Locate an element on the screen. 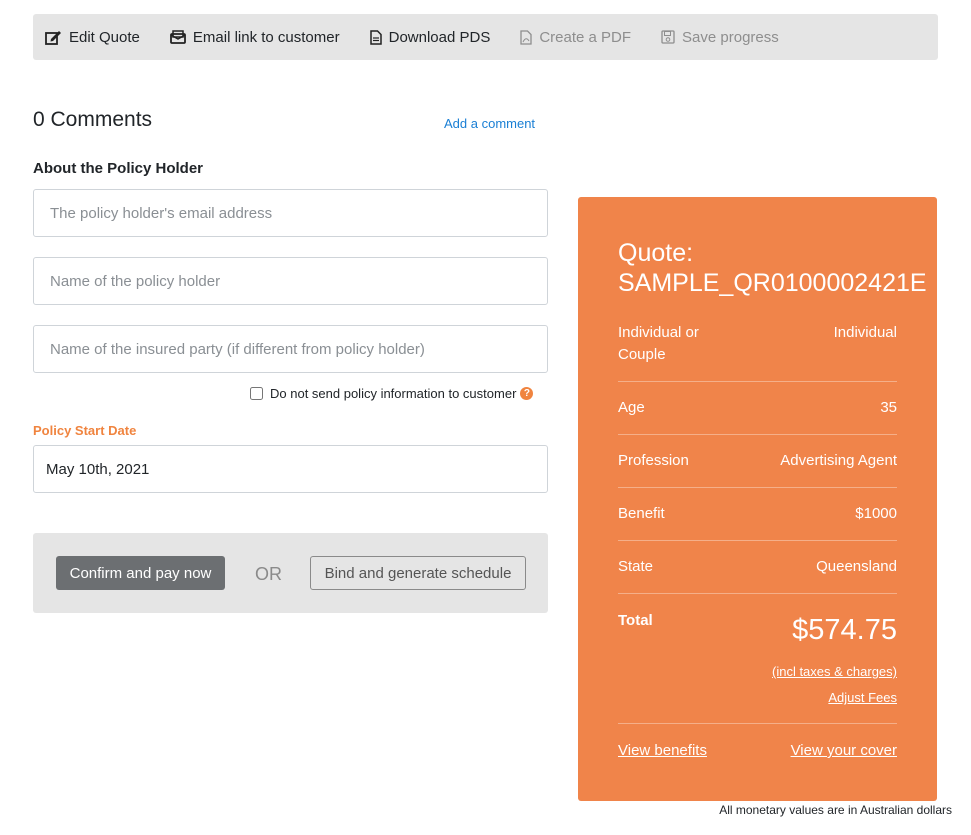 The image size is (971, 835). insured-party-field is located at coordinates (290, 349).